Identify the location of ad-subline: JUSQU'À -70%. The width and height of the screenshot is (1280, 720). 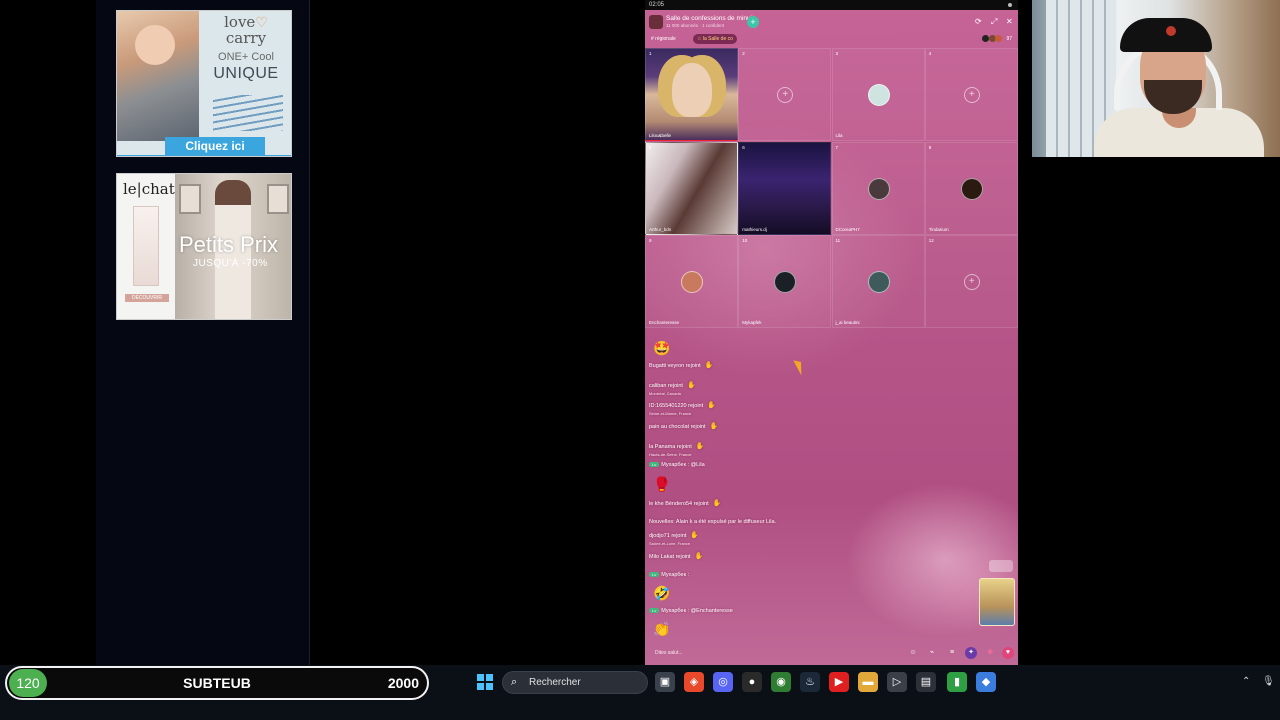
(230, 263).